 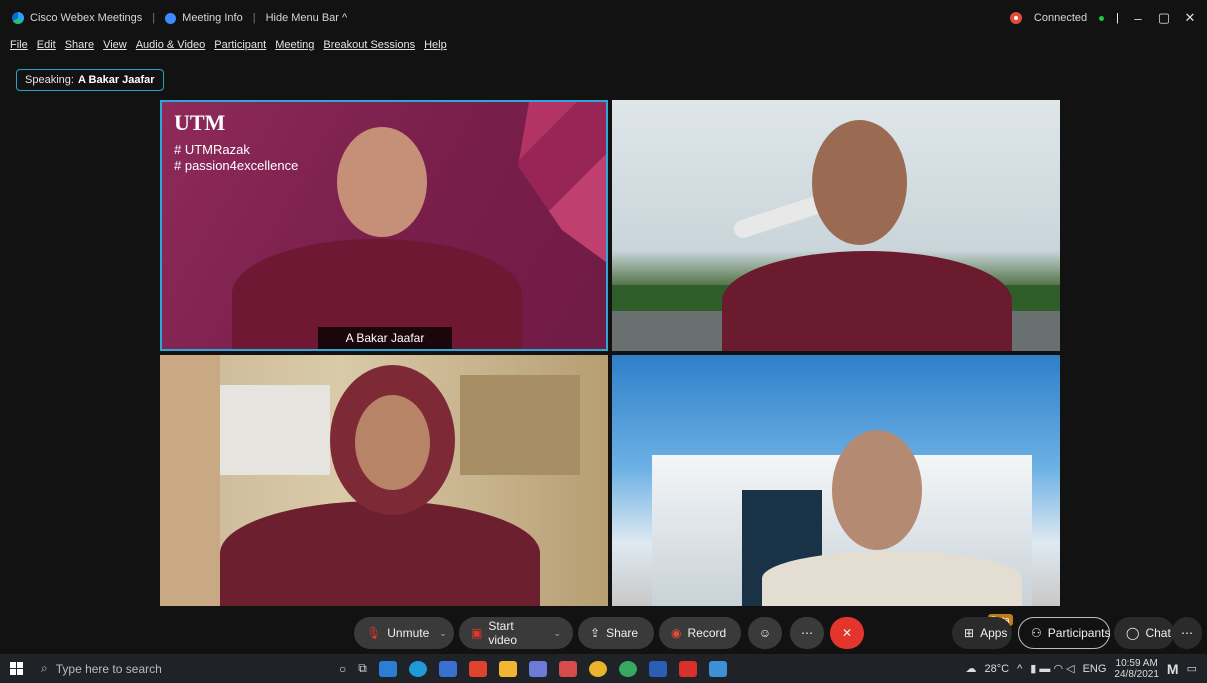 I want to click on connection-status: Connected, so click(x=1060, y=18).